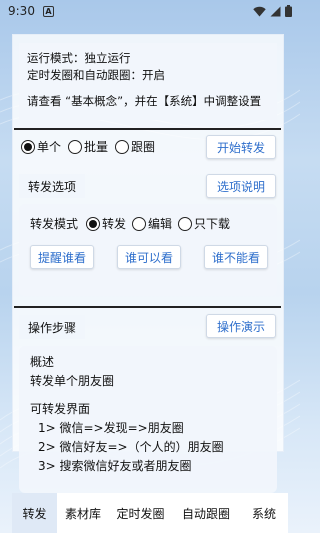 The width and height of the screenshot is (320, 533). Describe the element at coordinates (147, 129) in the screenshot. I see `divider-top` at that location.